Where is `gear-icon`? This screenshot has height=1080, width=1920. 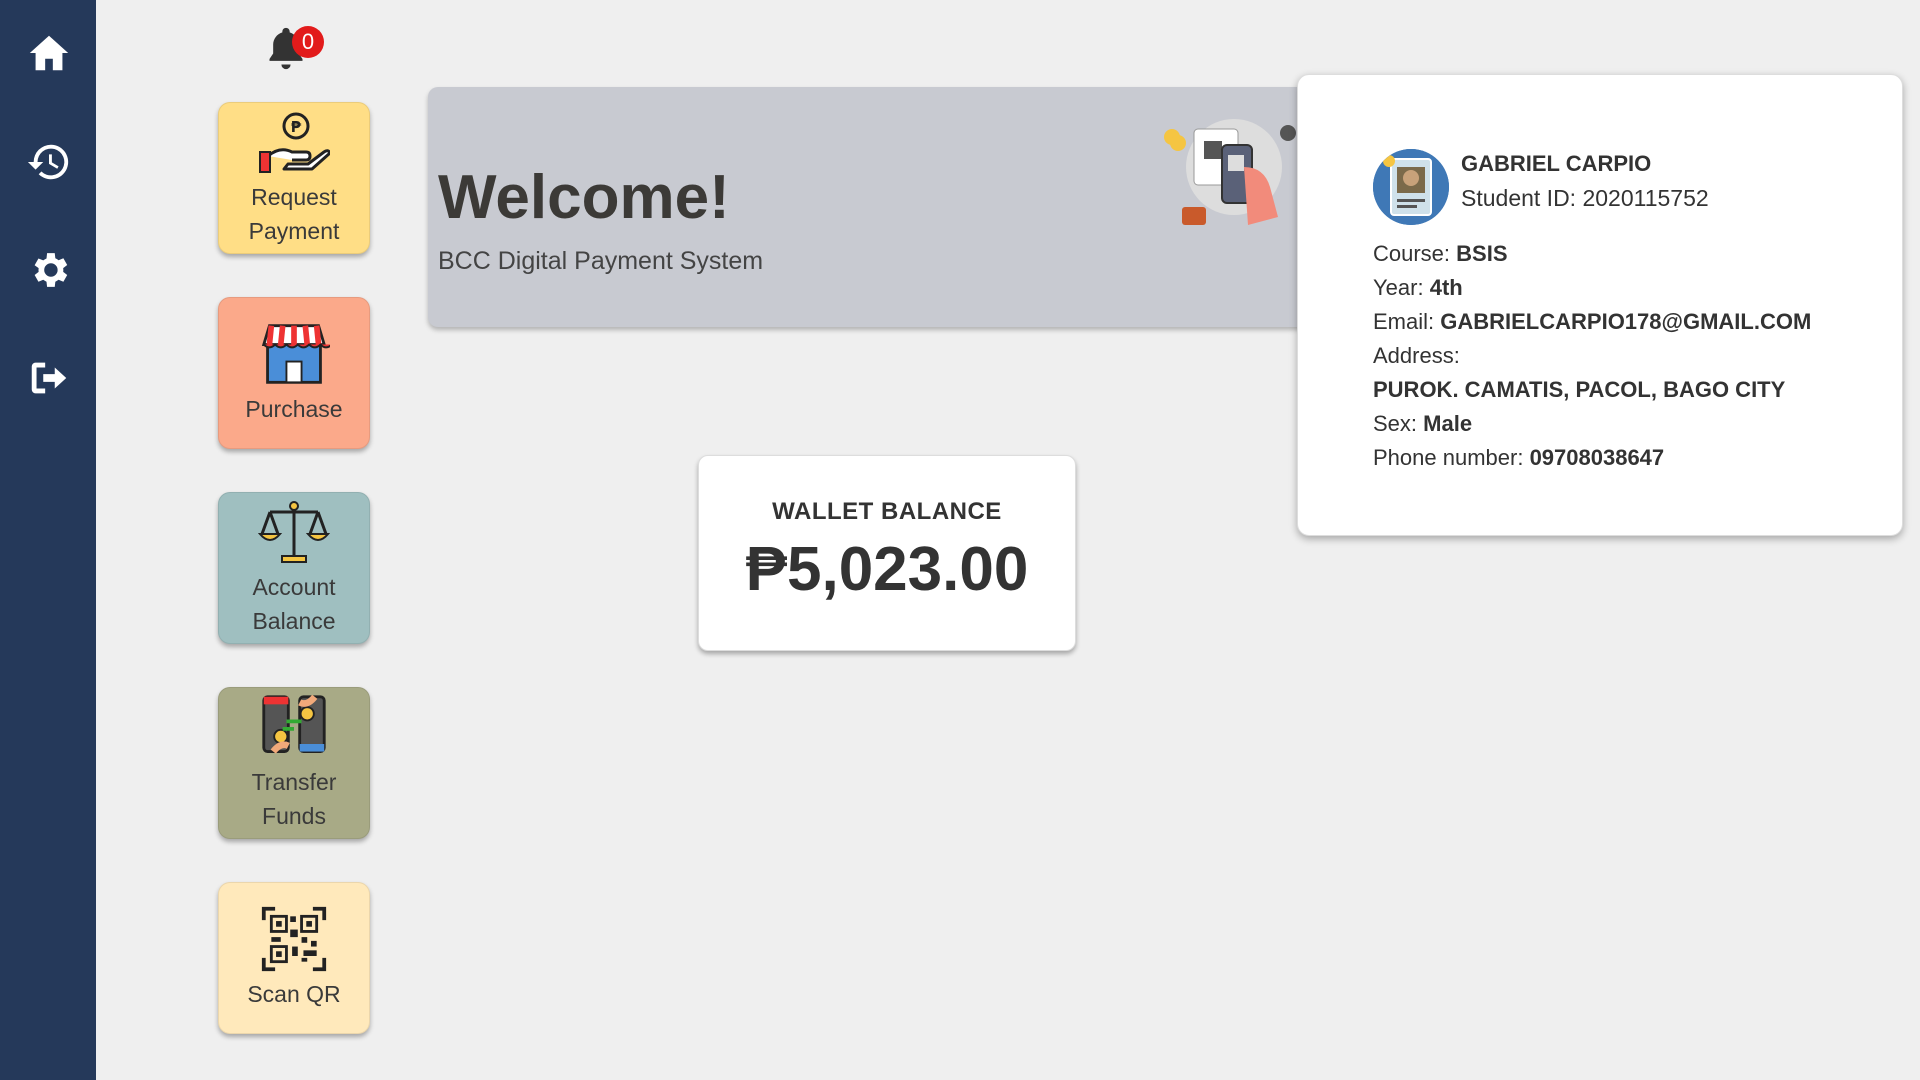
gear-icon is located at coordinates (49, 270).